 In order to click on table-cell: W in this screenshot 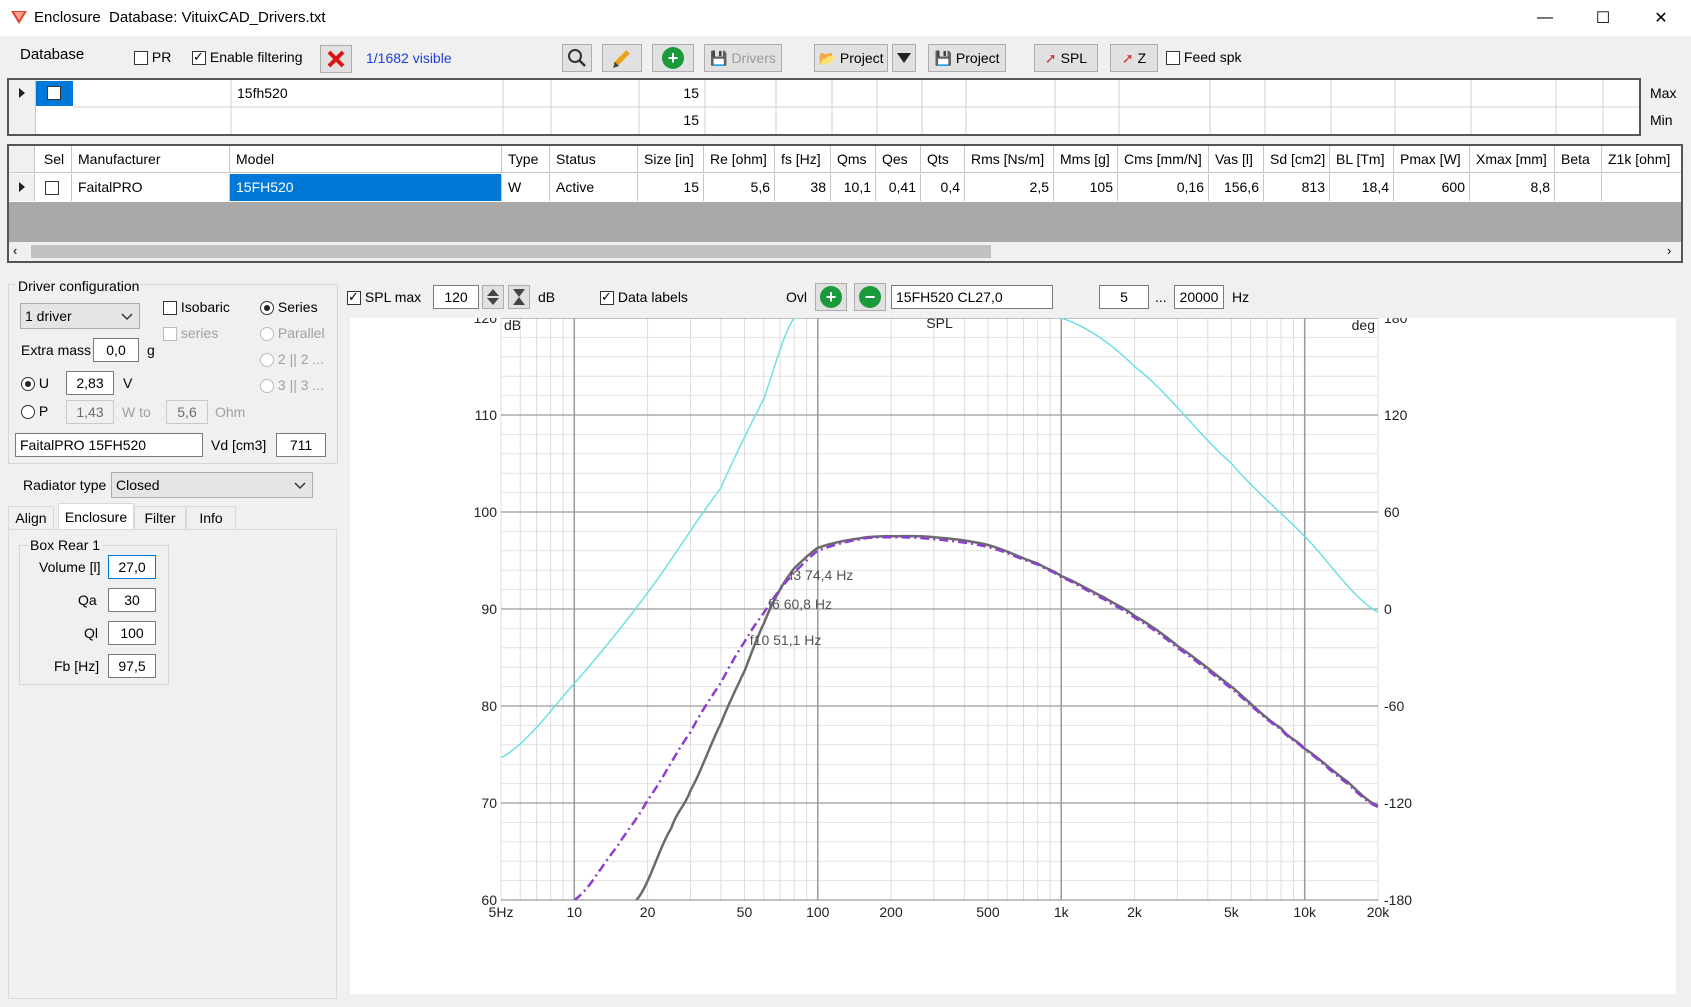, I will do `click(526, 187)`.